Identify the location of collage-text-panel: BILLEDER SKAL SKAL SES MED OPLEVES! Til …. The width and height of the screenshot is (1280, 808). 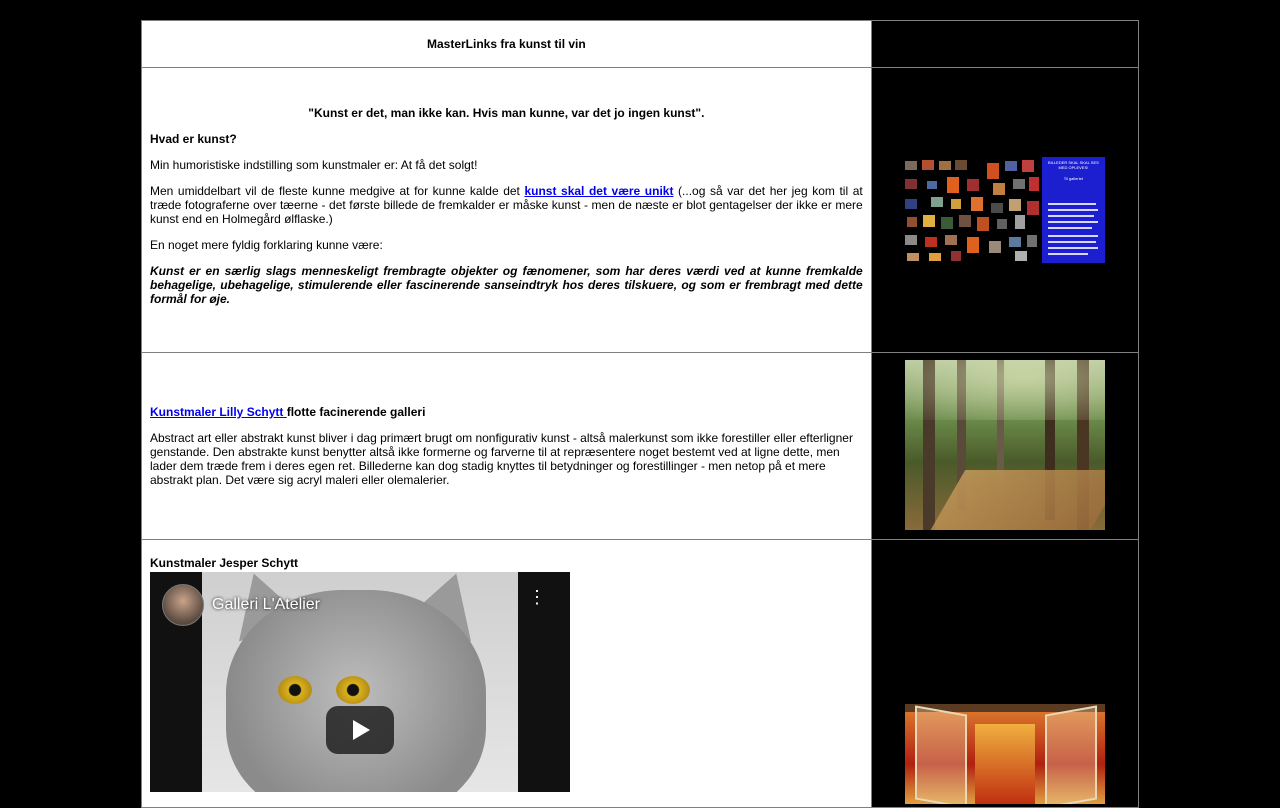
(1073, 210).